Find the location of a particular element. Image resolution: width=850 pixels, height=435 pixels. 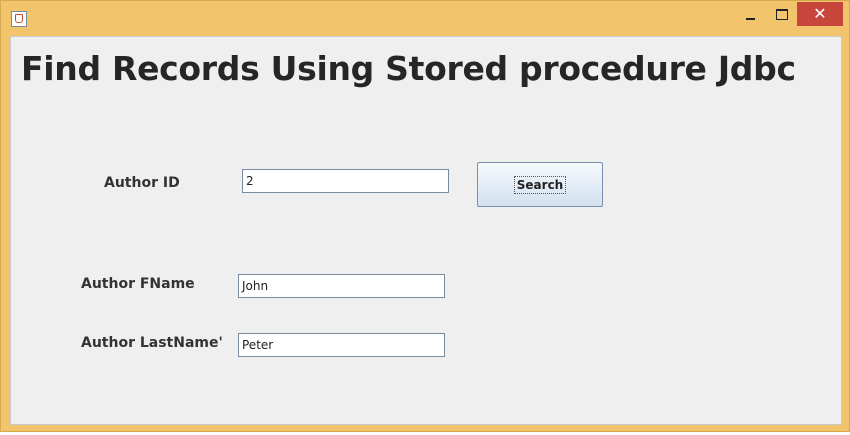

search-button: Search is located at coordinates (540, 184).